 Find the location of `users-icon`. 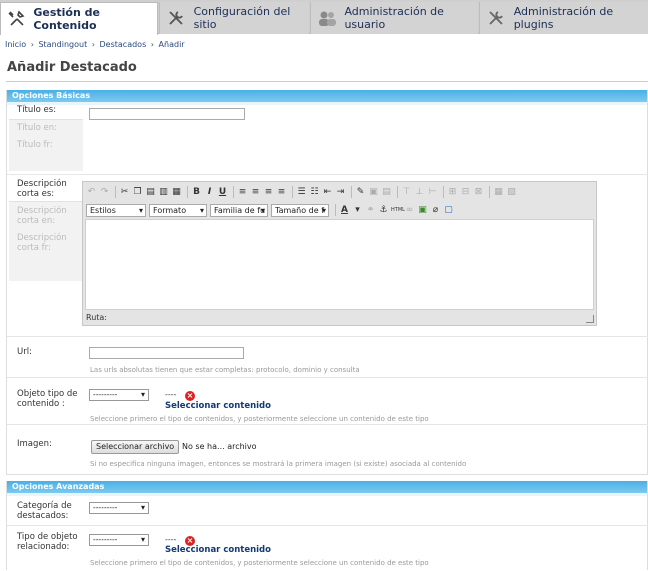

users-icon is located at coordinates (327, 18).